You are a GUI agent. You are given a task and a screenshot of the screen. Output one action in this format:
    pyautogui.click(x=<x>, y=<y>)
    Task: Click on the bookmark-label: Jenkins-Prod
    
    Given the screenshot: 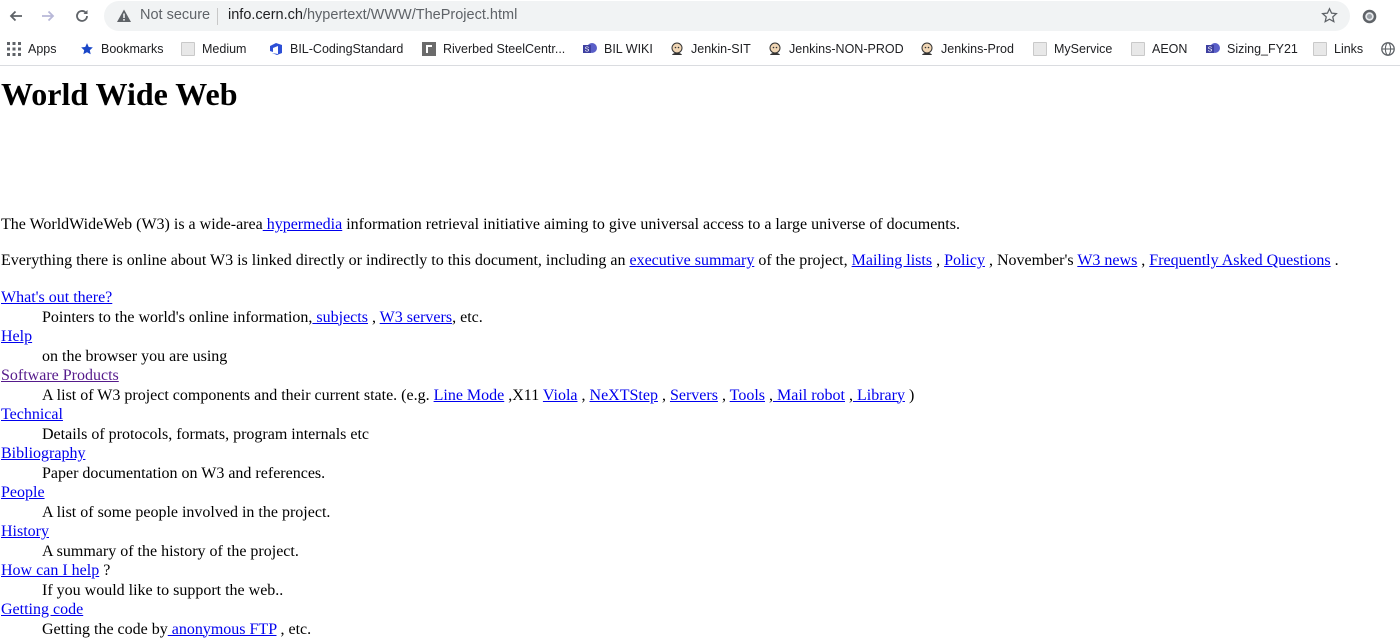 What is the action you would take?
    pyautogui.click(x=977, y=49)
    